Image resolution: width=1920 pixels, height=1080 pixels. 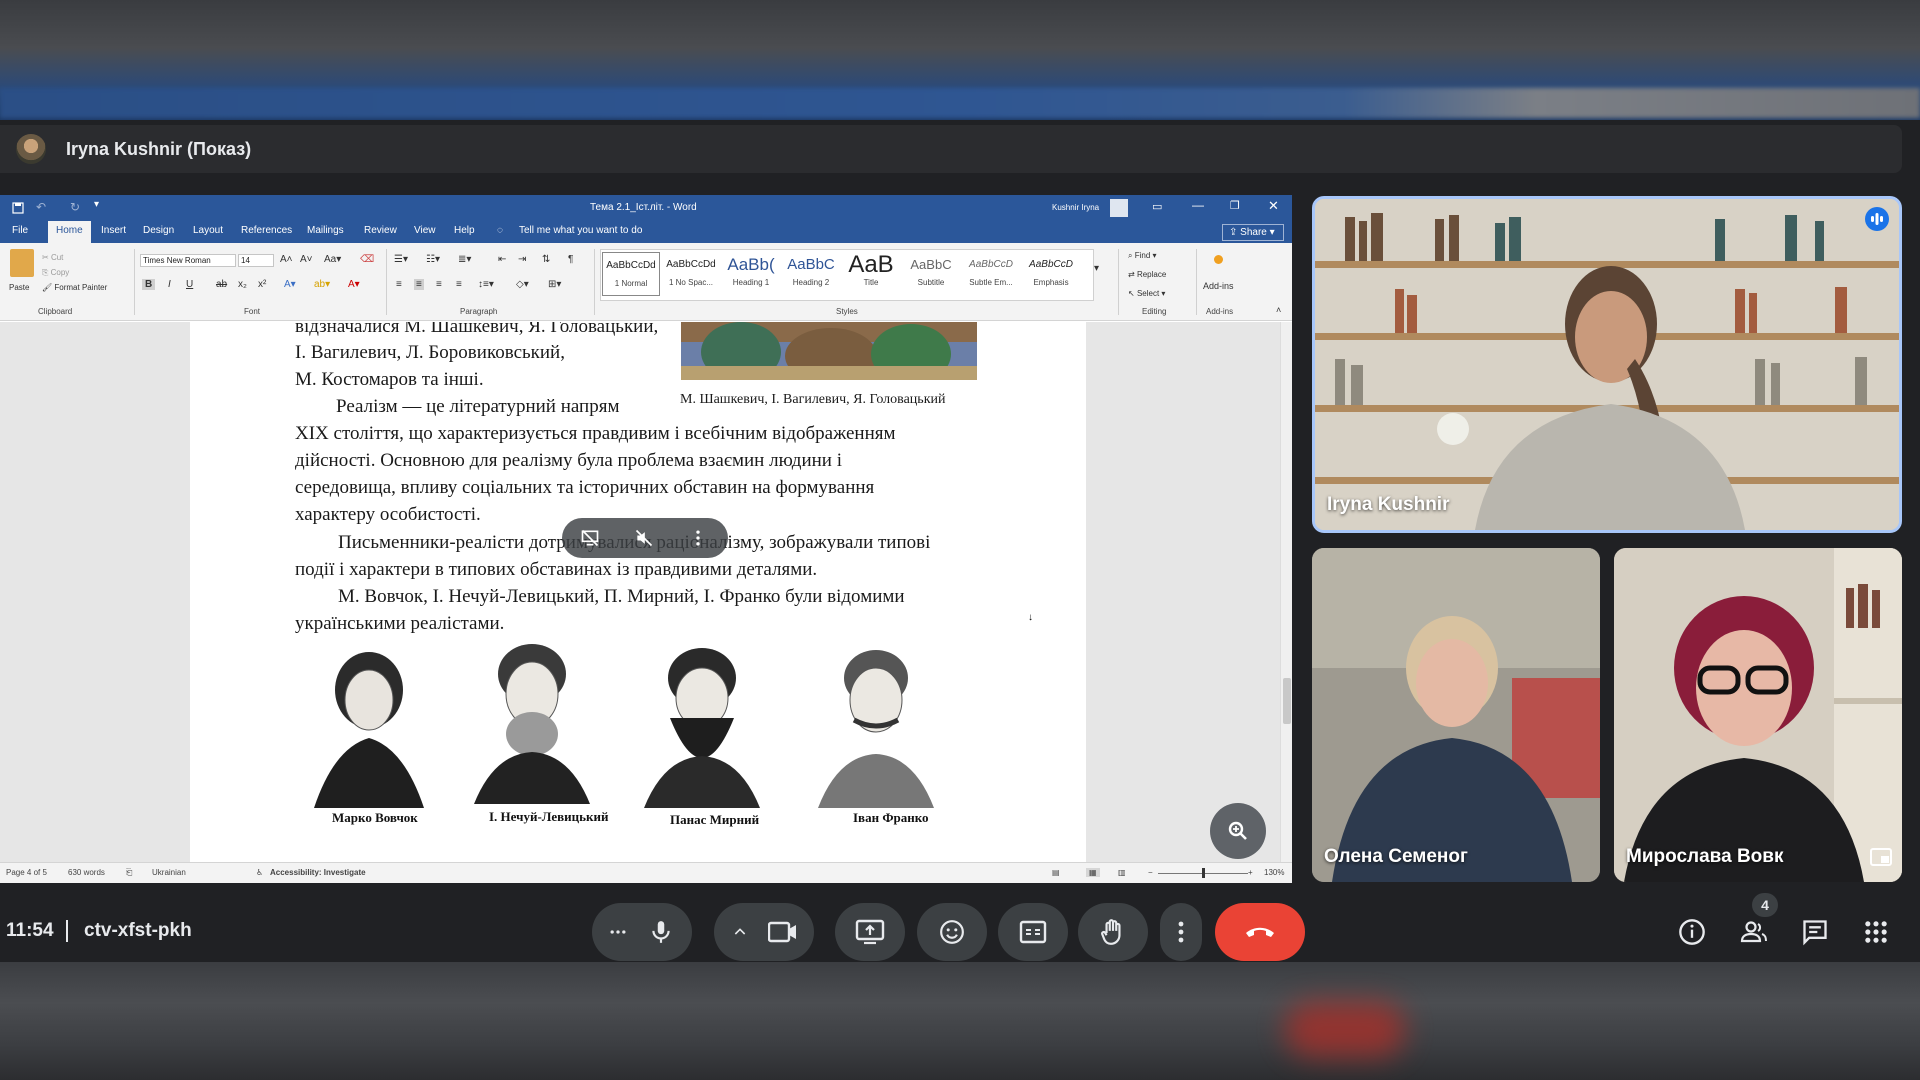 I want to click on save-icon, so click(x=18, y=208).